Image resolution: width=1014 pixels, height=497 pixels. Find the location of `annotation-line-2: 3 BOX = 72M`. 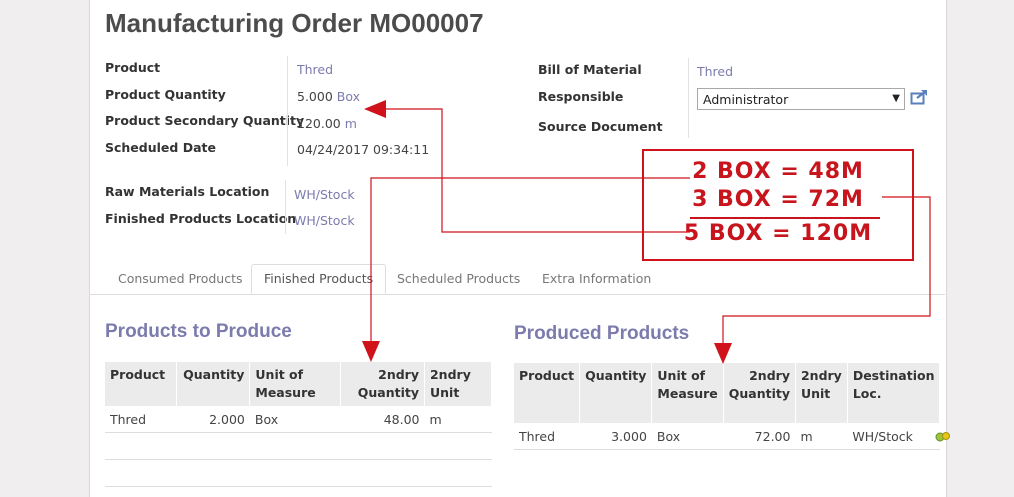

annotation-line-2: 3 BOX = 72M is located at coordinates (778, 199).